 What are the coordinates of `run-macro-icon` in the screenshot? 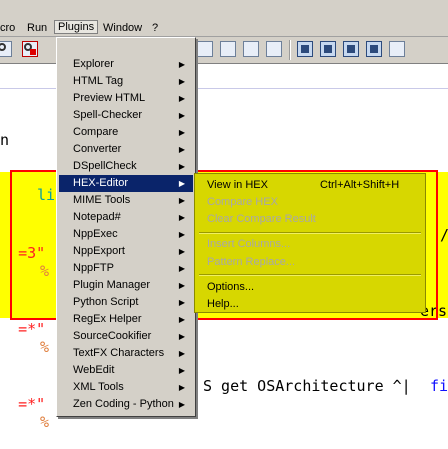 It's located at (397, 49).